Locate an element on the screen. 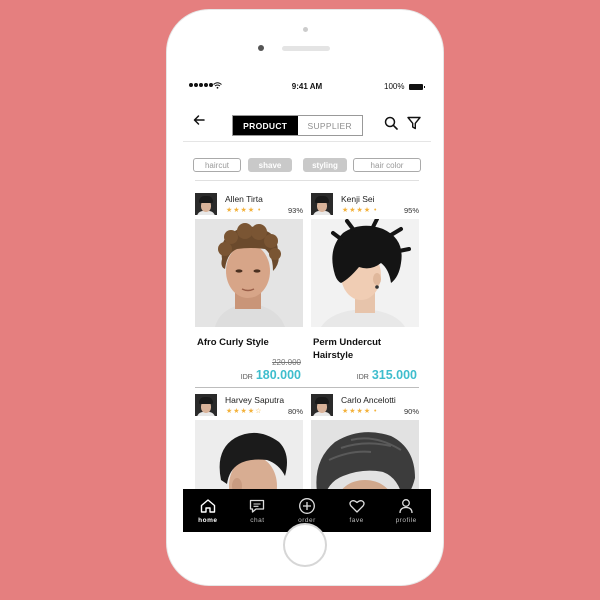 The width and height of the screenshot is (600, 600). rating-percent: 95% is located at coordinates (411, 210).